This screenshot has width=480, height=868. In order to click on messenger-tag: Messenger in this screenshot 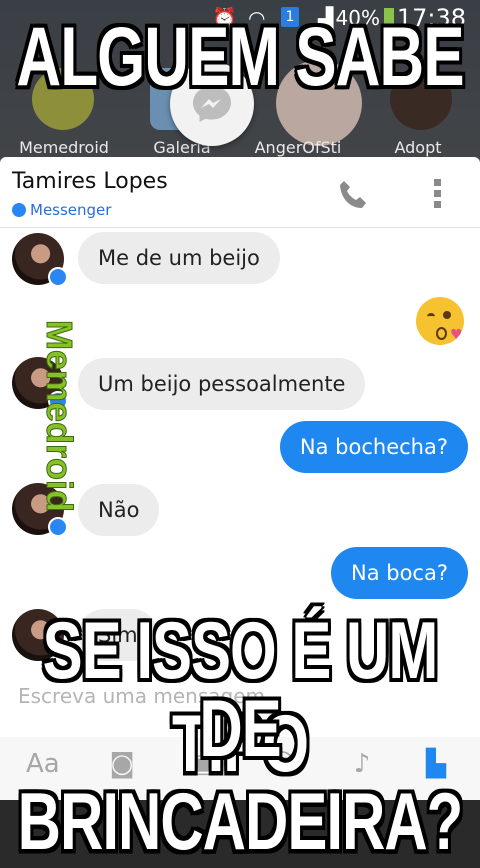, I will do `click(61, 210)`.